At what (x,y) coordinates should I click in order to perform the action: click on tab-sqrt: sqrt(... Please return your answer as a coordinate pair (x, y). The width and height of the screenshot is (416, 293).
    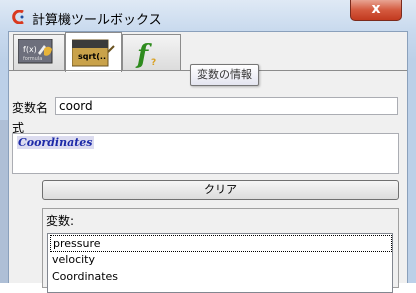
    Looking at the image, I should click on (93, 52).